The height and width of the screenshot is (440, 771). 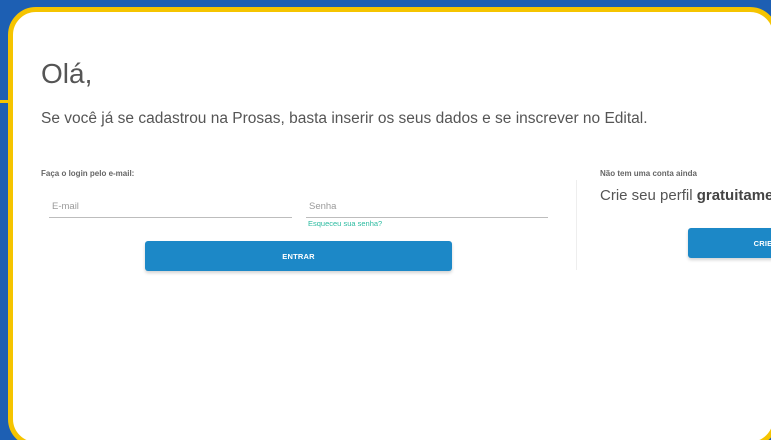 I want to click on password-input, so click(x=427, y=206).